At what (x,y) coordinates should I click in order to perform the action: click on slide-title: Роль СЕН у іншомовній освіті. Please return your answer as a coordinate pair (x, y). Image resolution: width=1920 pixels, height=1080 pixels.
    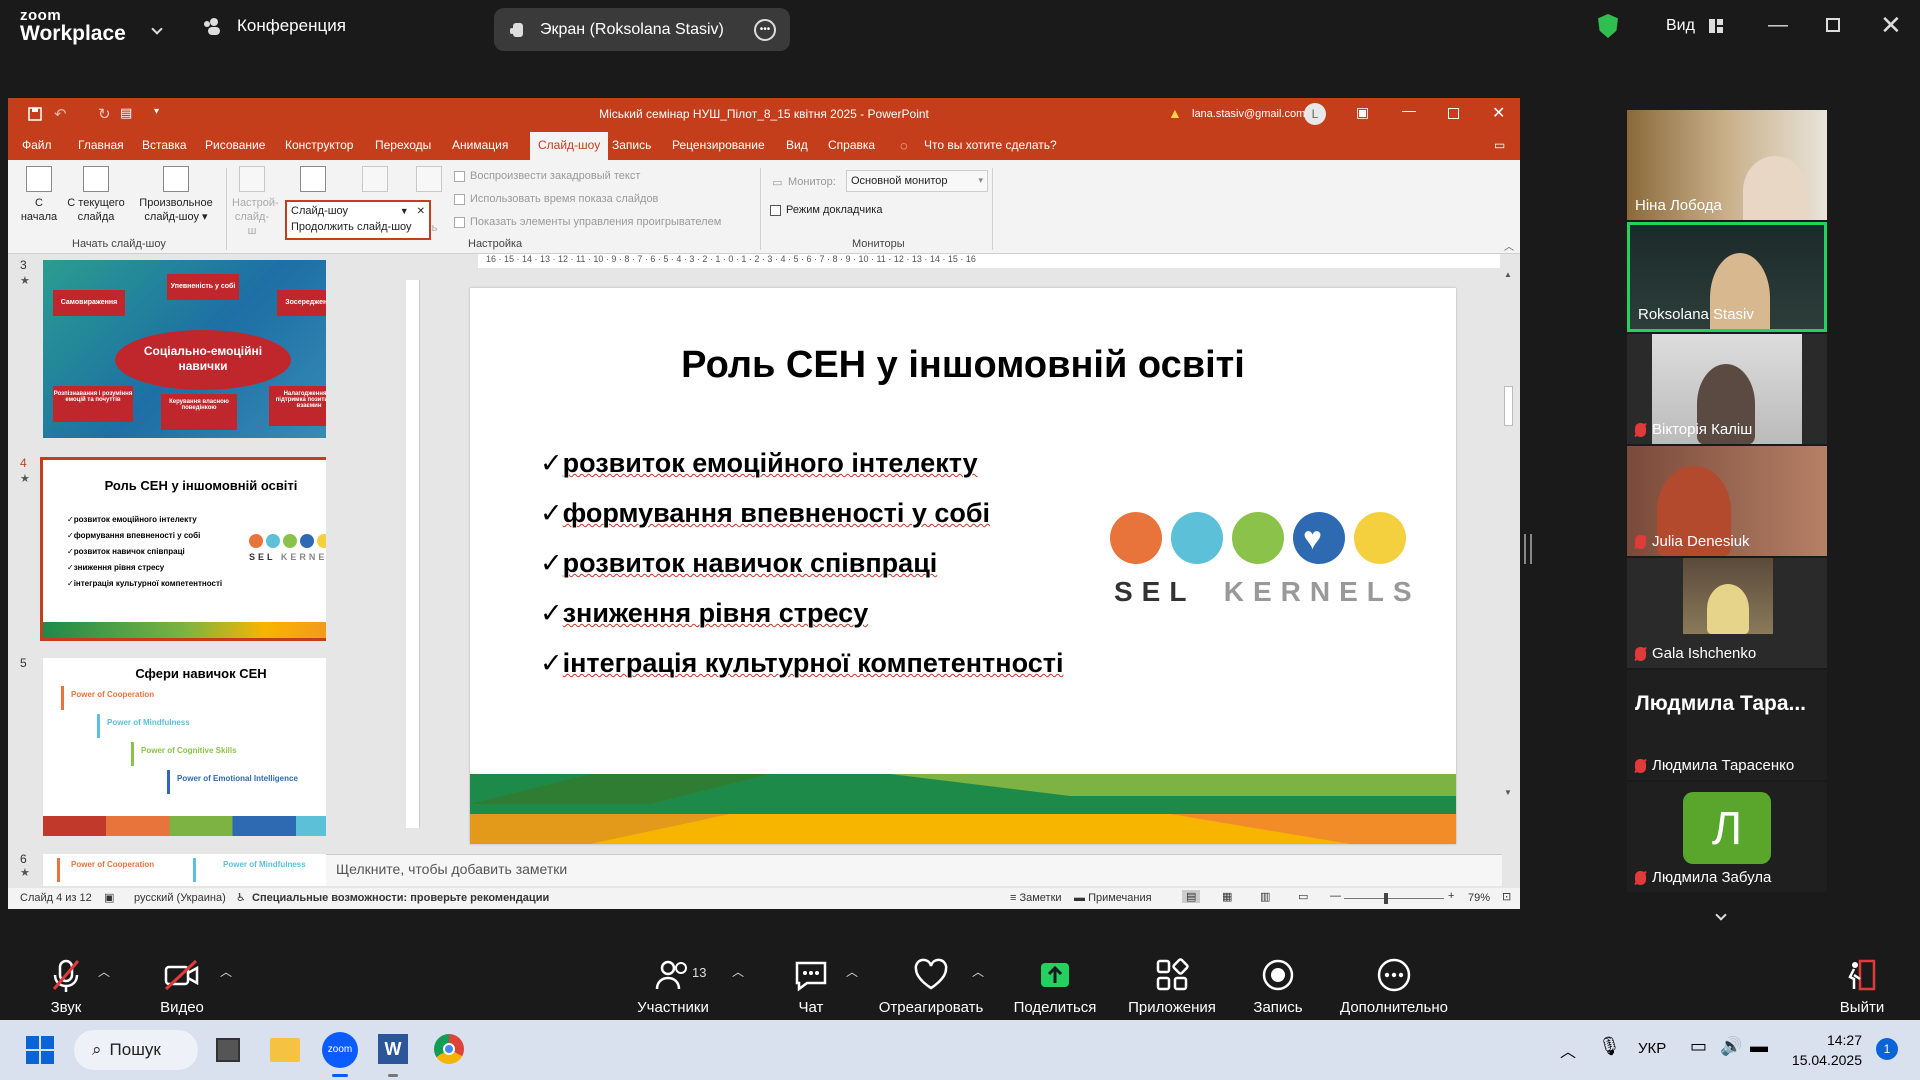
    Looking at the image, I should click on (963, 365).